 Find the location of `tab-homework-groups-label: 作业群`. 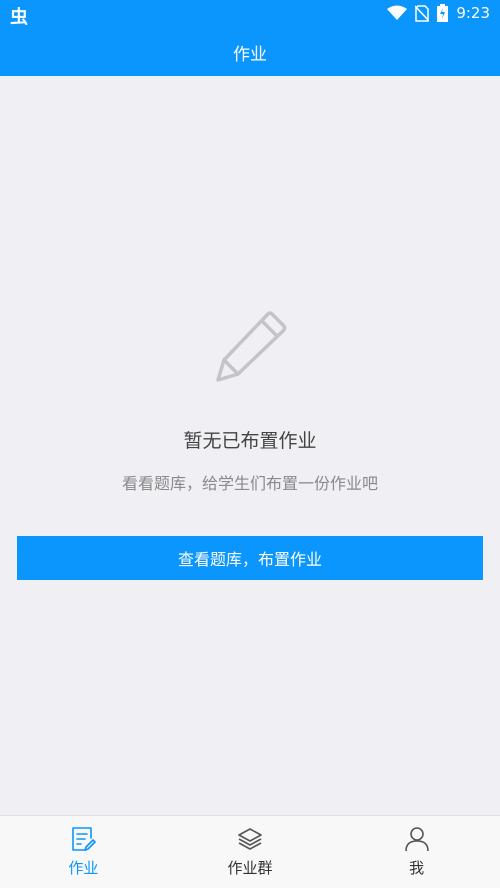

tab-homework-groups-label: 作业群 is located at coordinates (250, 868).